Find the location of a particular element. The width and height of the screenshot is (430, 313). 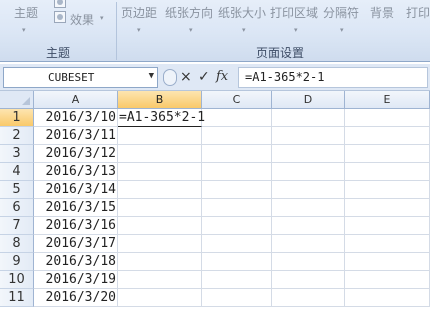

cell-c7 is located at coordinates (237, 226).